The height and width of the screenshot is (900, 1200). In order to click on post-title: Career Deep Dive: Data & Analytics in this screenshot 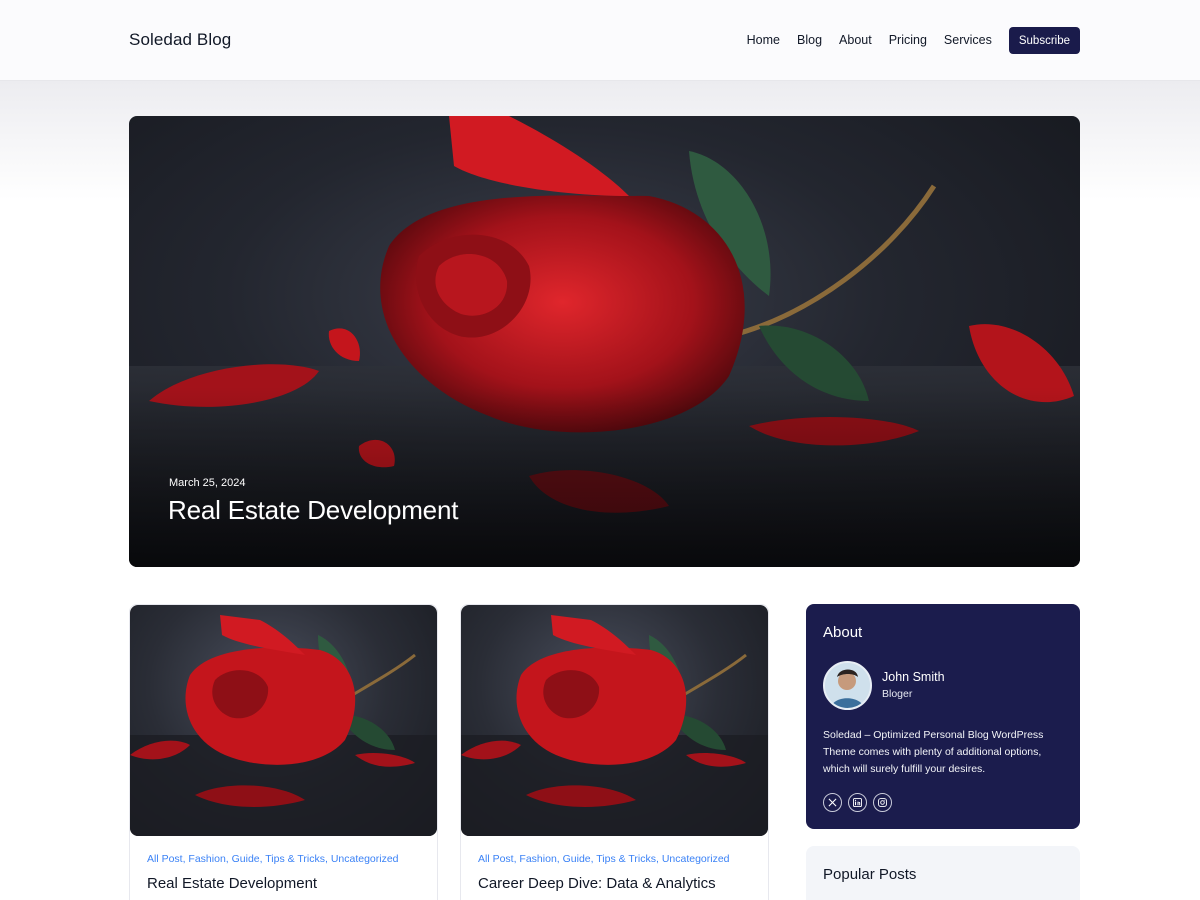, I will do `click(597, 883)`.